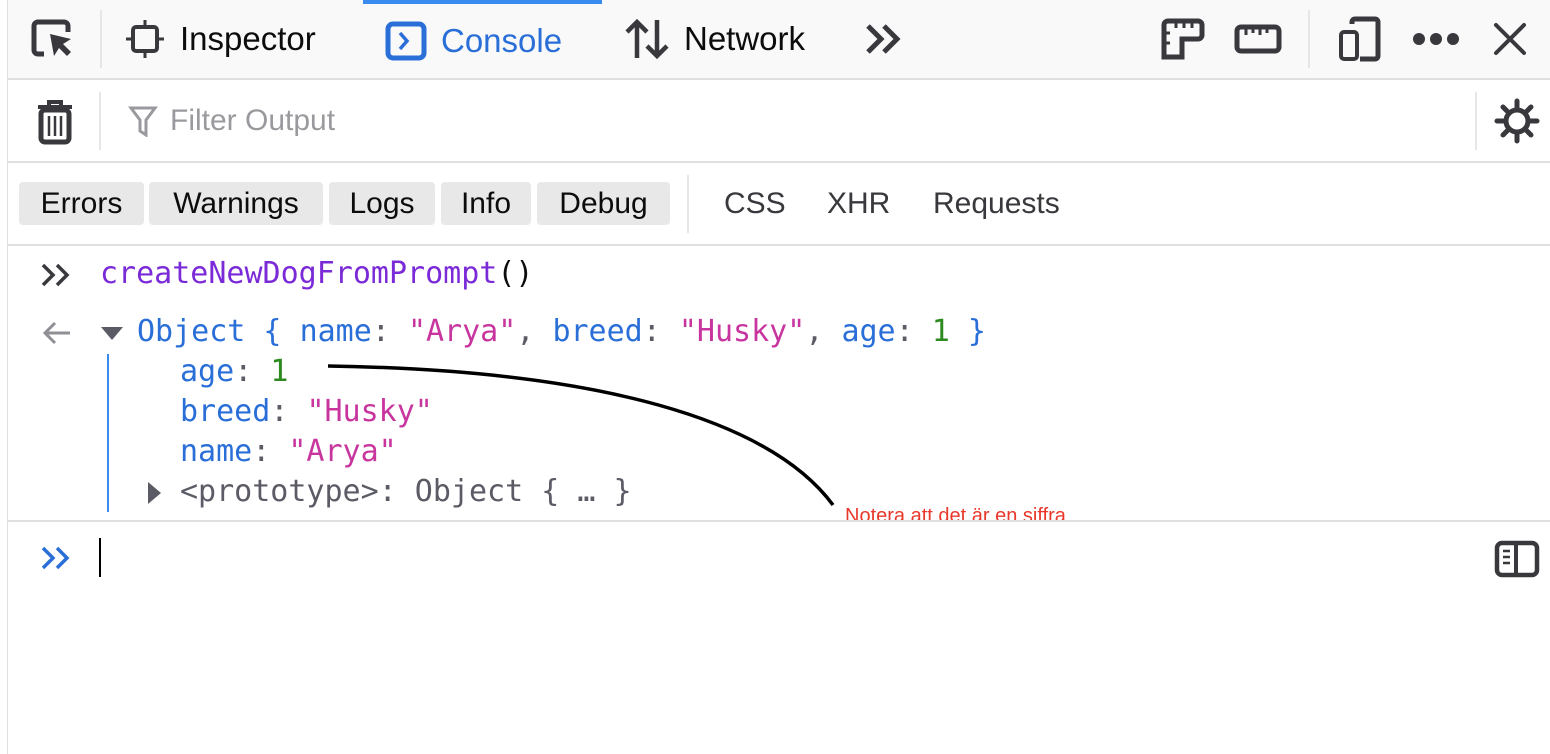 Image resolution: width=1550 pixels, height=754 pixels. What do you see at coordinates (55, 558) in the screenshot?
I see `prompt-chevrons-icon` at bounding box center [55, 558].